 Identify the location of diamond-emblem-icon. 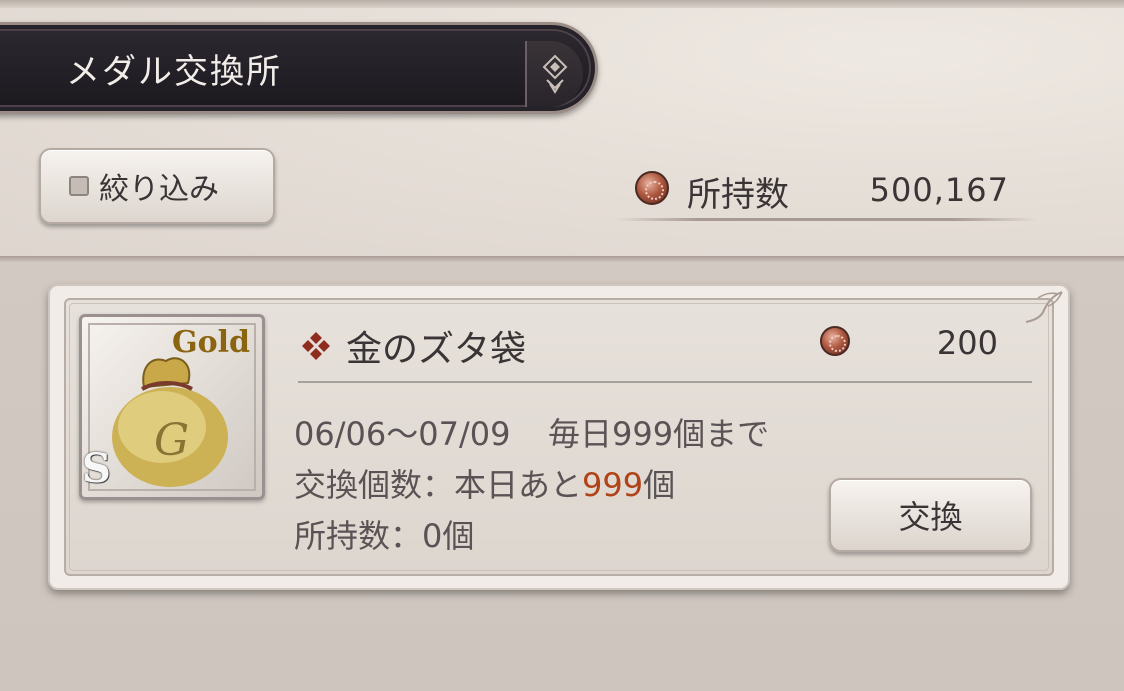
(554, 74).